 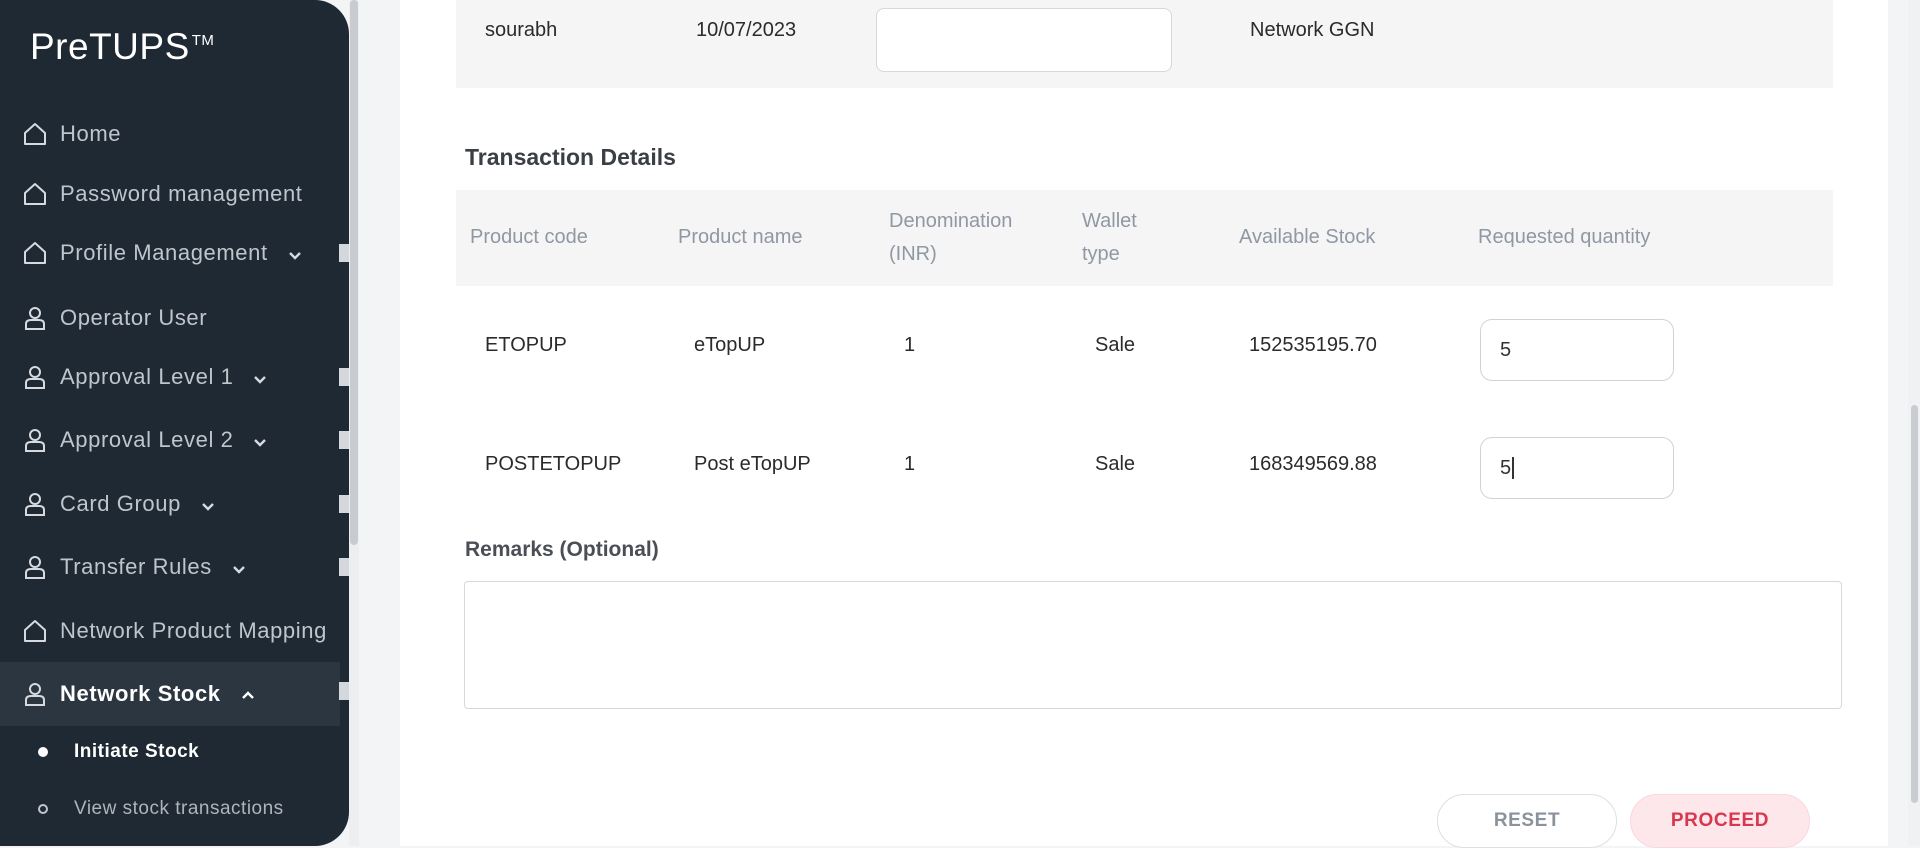 I want to click on sidebar-item-home: Home, so click(x=170, y=134).